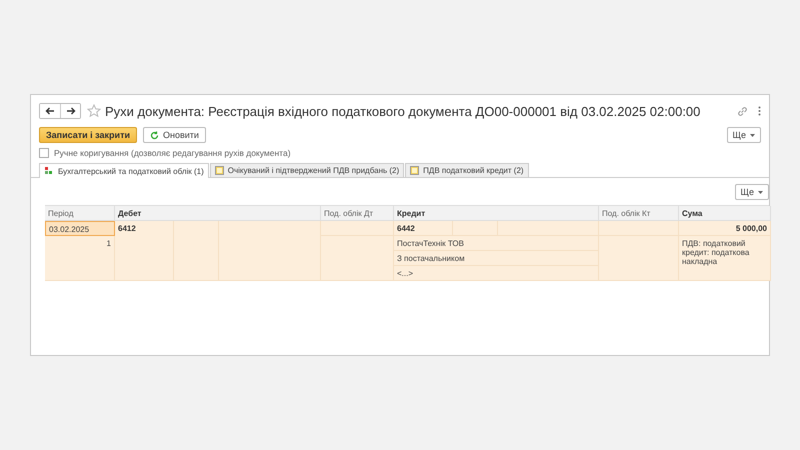 This screenshot has width=800, height=450. I want to click on table-cell: З постачальником, so click(496, 258).